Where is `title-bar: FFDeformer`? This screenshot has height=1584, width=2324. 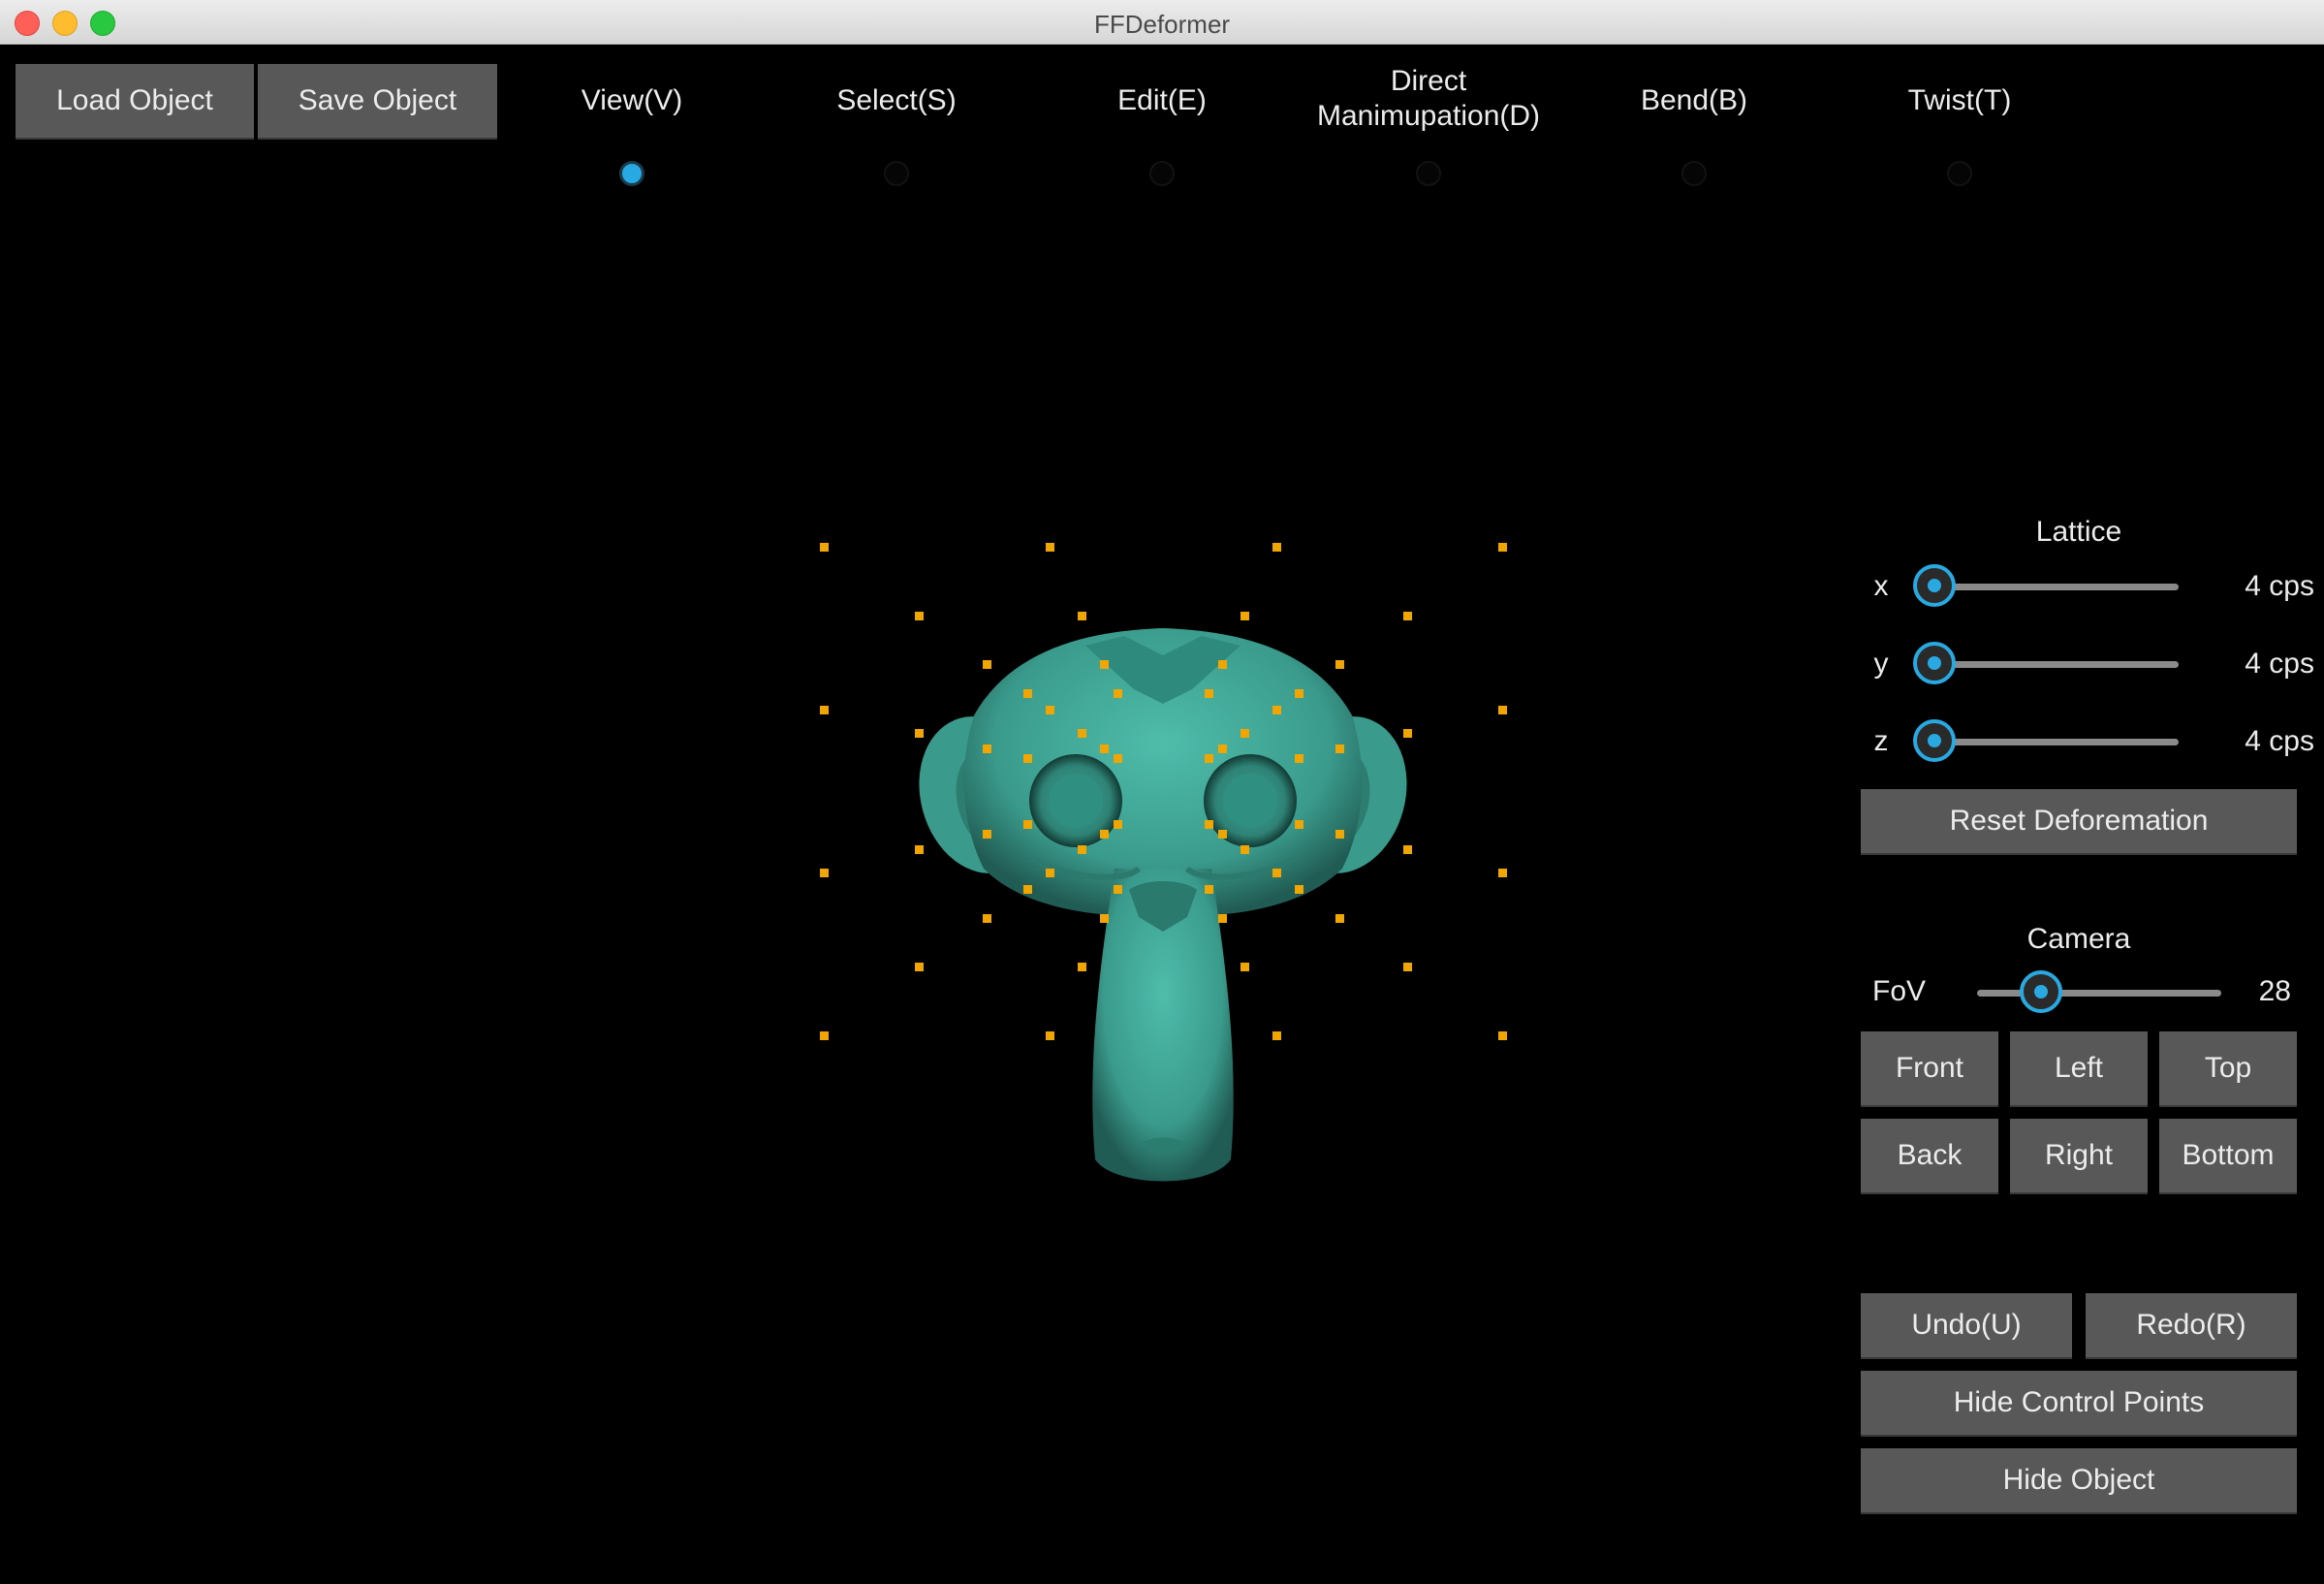 title-bar: FFDeformer is located at coordinates (1162, 22).